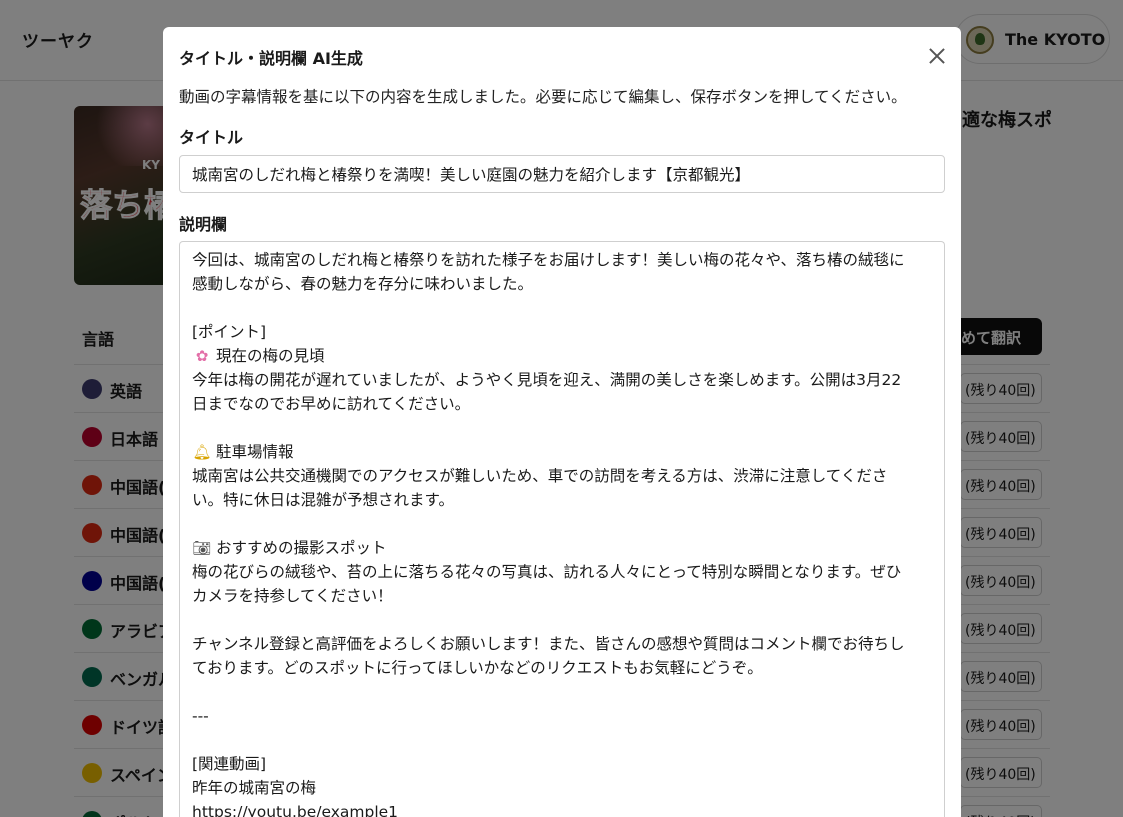  What do you see at coordinates (562, 500) in the screenshot?
I see `description-line: い。特に休日は混雑が予想されます。` at bounding box center [562, 500].